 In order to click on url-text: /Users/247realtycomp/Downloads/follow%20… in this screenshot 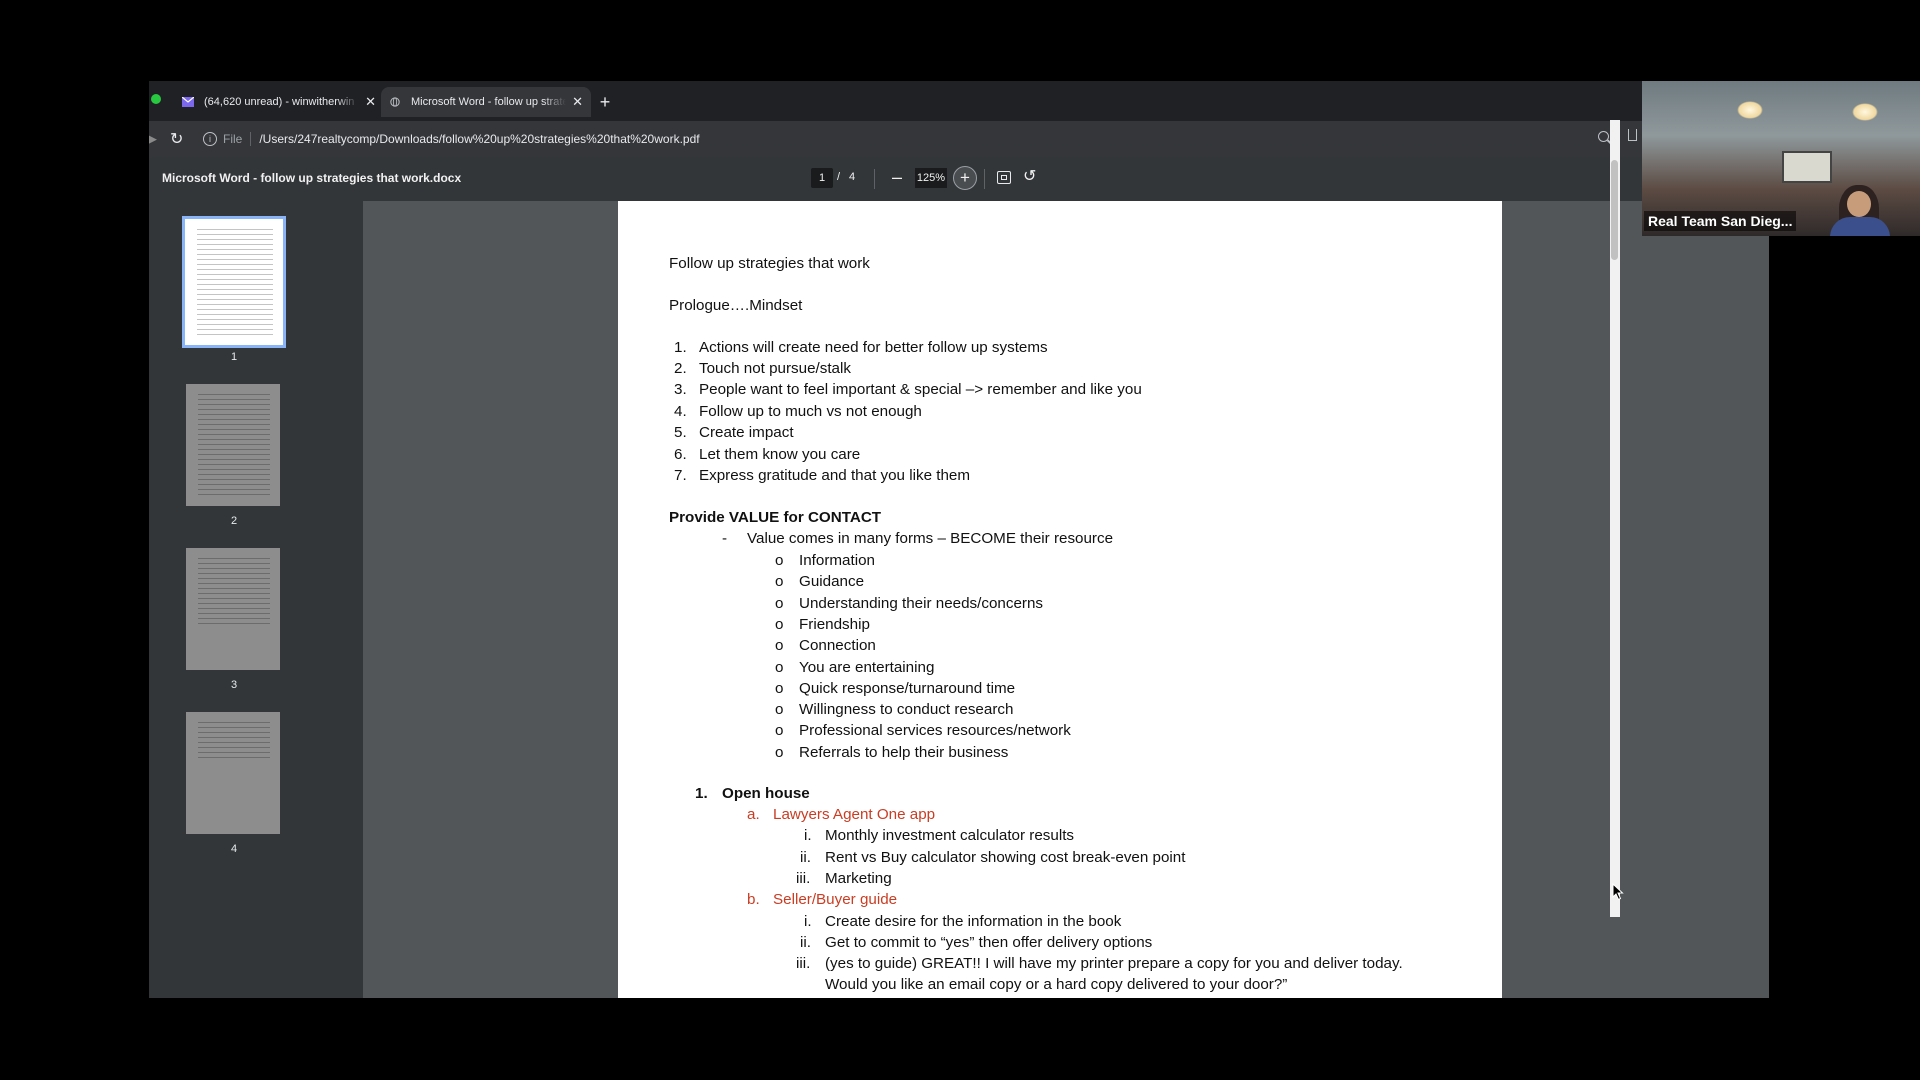, I will do `click(479, 139)`.